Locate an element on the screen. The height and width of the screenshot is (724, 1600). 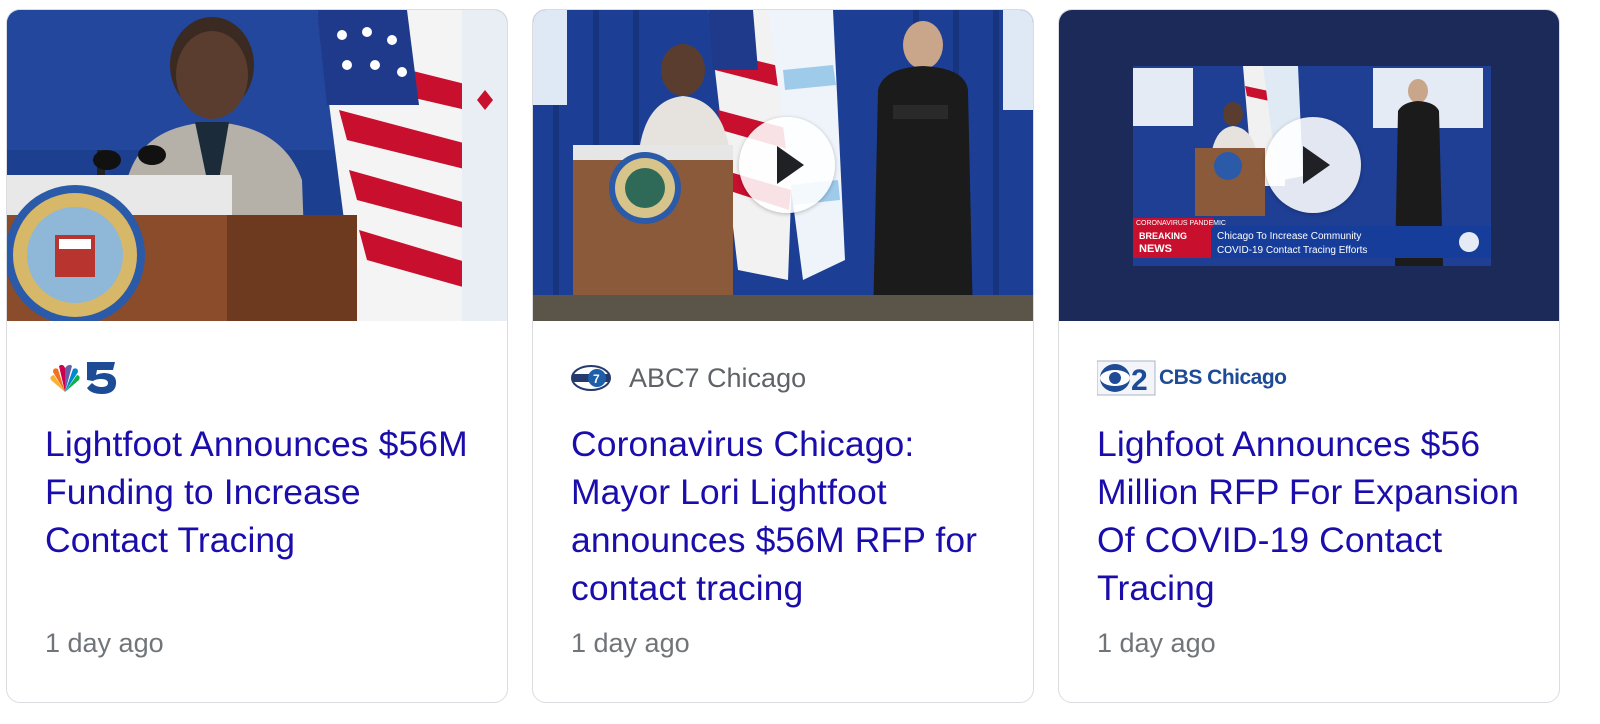
svg-text: 7 is located at coordinates (596, 379).